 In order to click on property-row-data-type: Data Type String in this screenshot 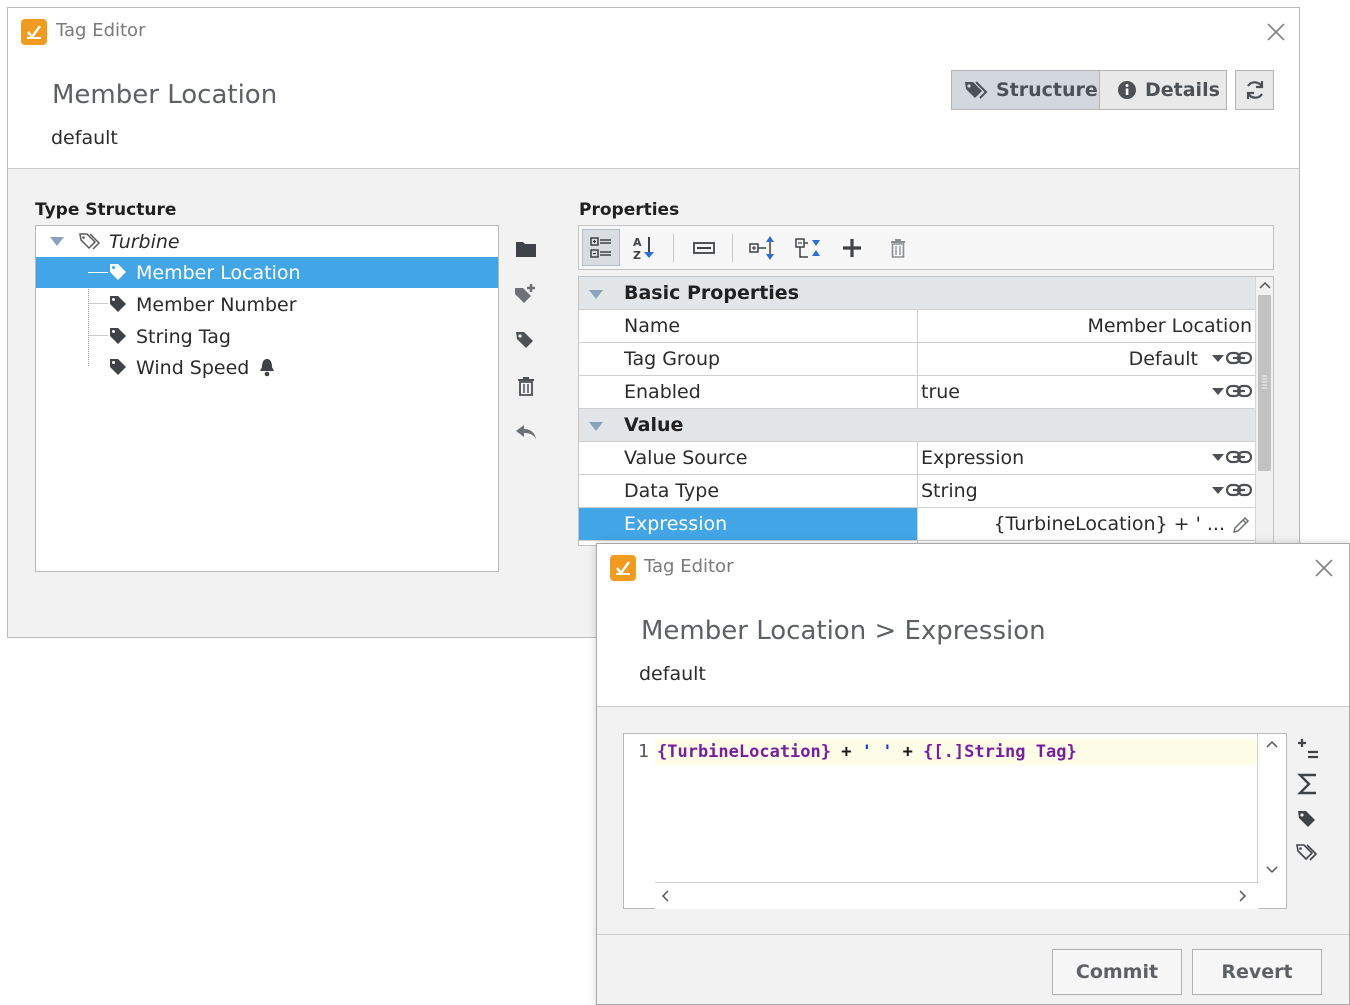, I will do `click(917, 491)`.